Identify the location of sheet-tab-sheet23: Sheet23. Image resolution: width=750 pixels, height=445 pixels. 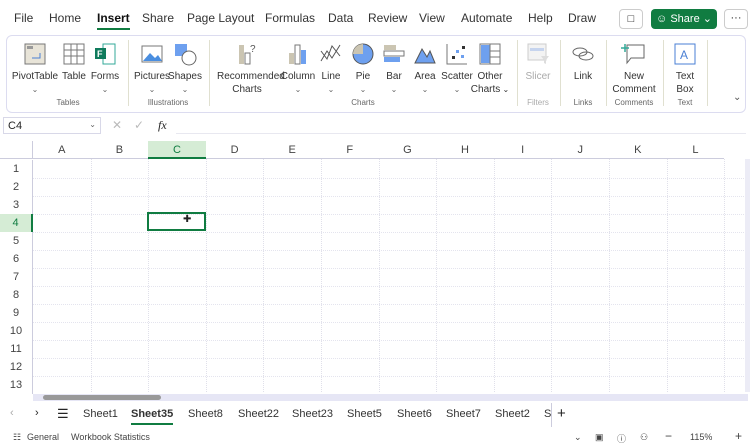
(312, 414).